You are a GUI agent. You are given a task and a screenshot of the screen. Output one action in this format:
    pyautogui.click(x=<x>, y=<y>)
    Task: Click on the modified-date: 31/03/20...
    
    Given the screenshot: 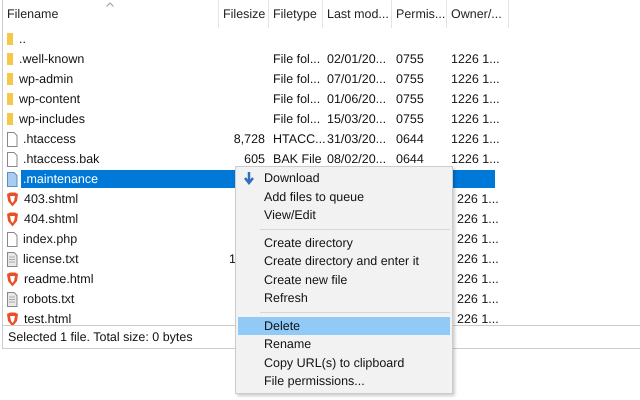 What is the action you would take?
    pyautogui.click(x=356, y=139)
    